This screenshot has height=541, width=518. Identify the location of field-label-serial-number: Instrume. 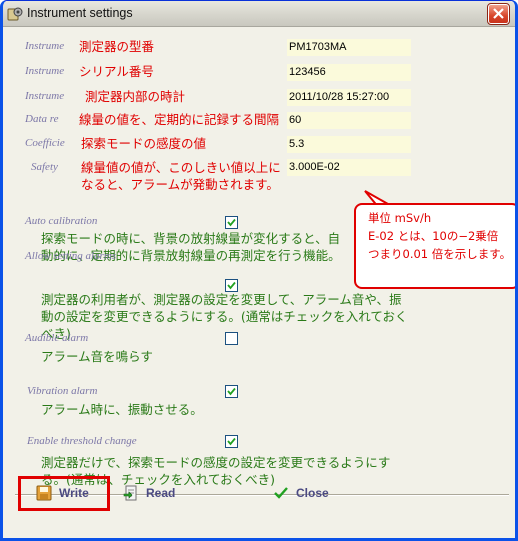
(45, 71).